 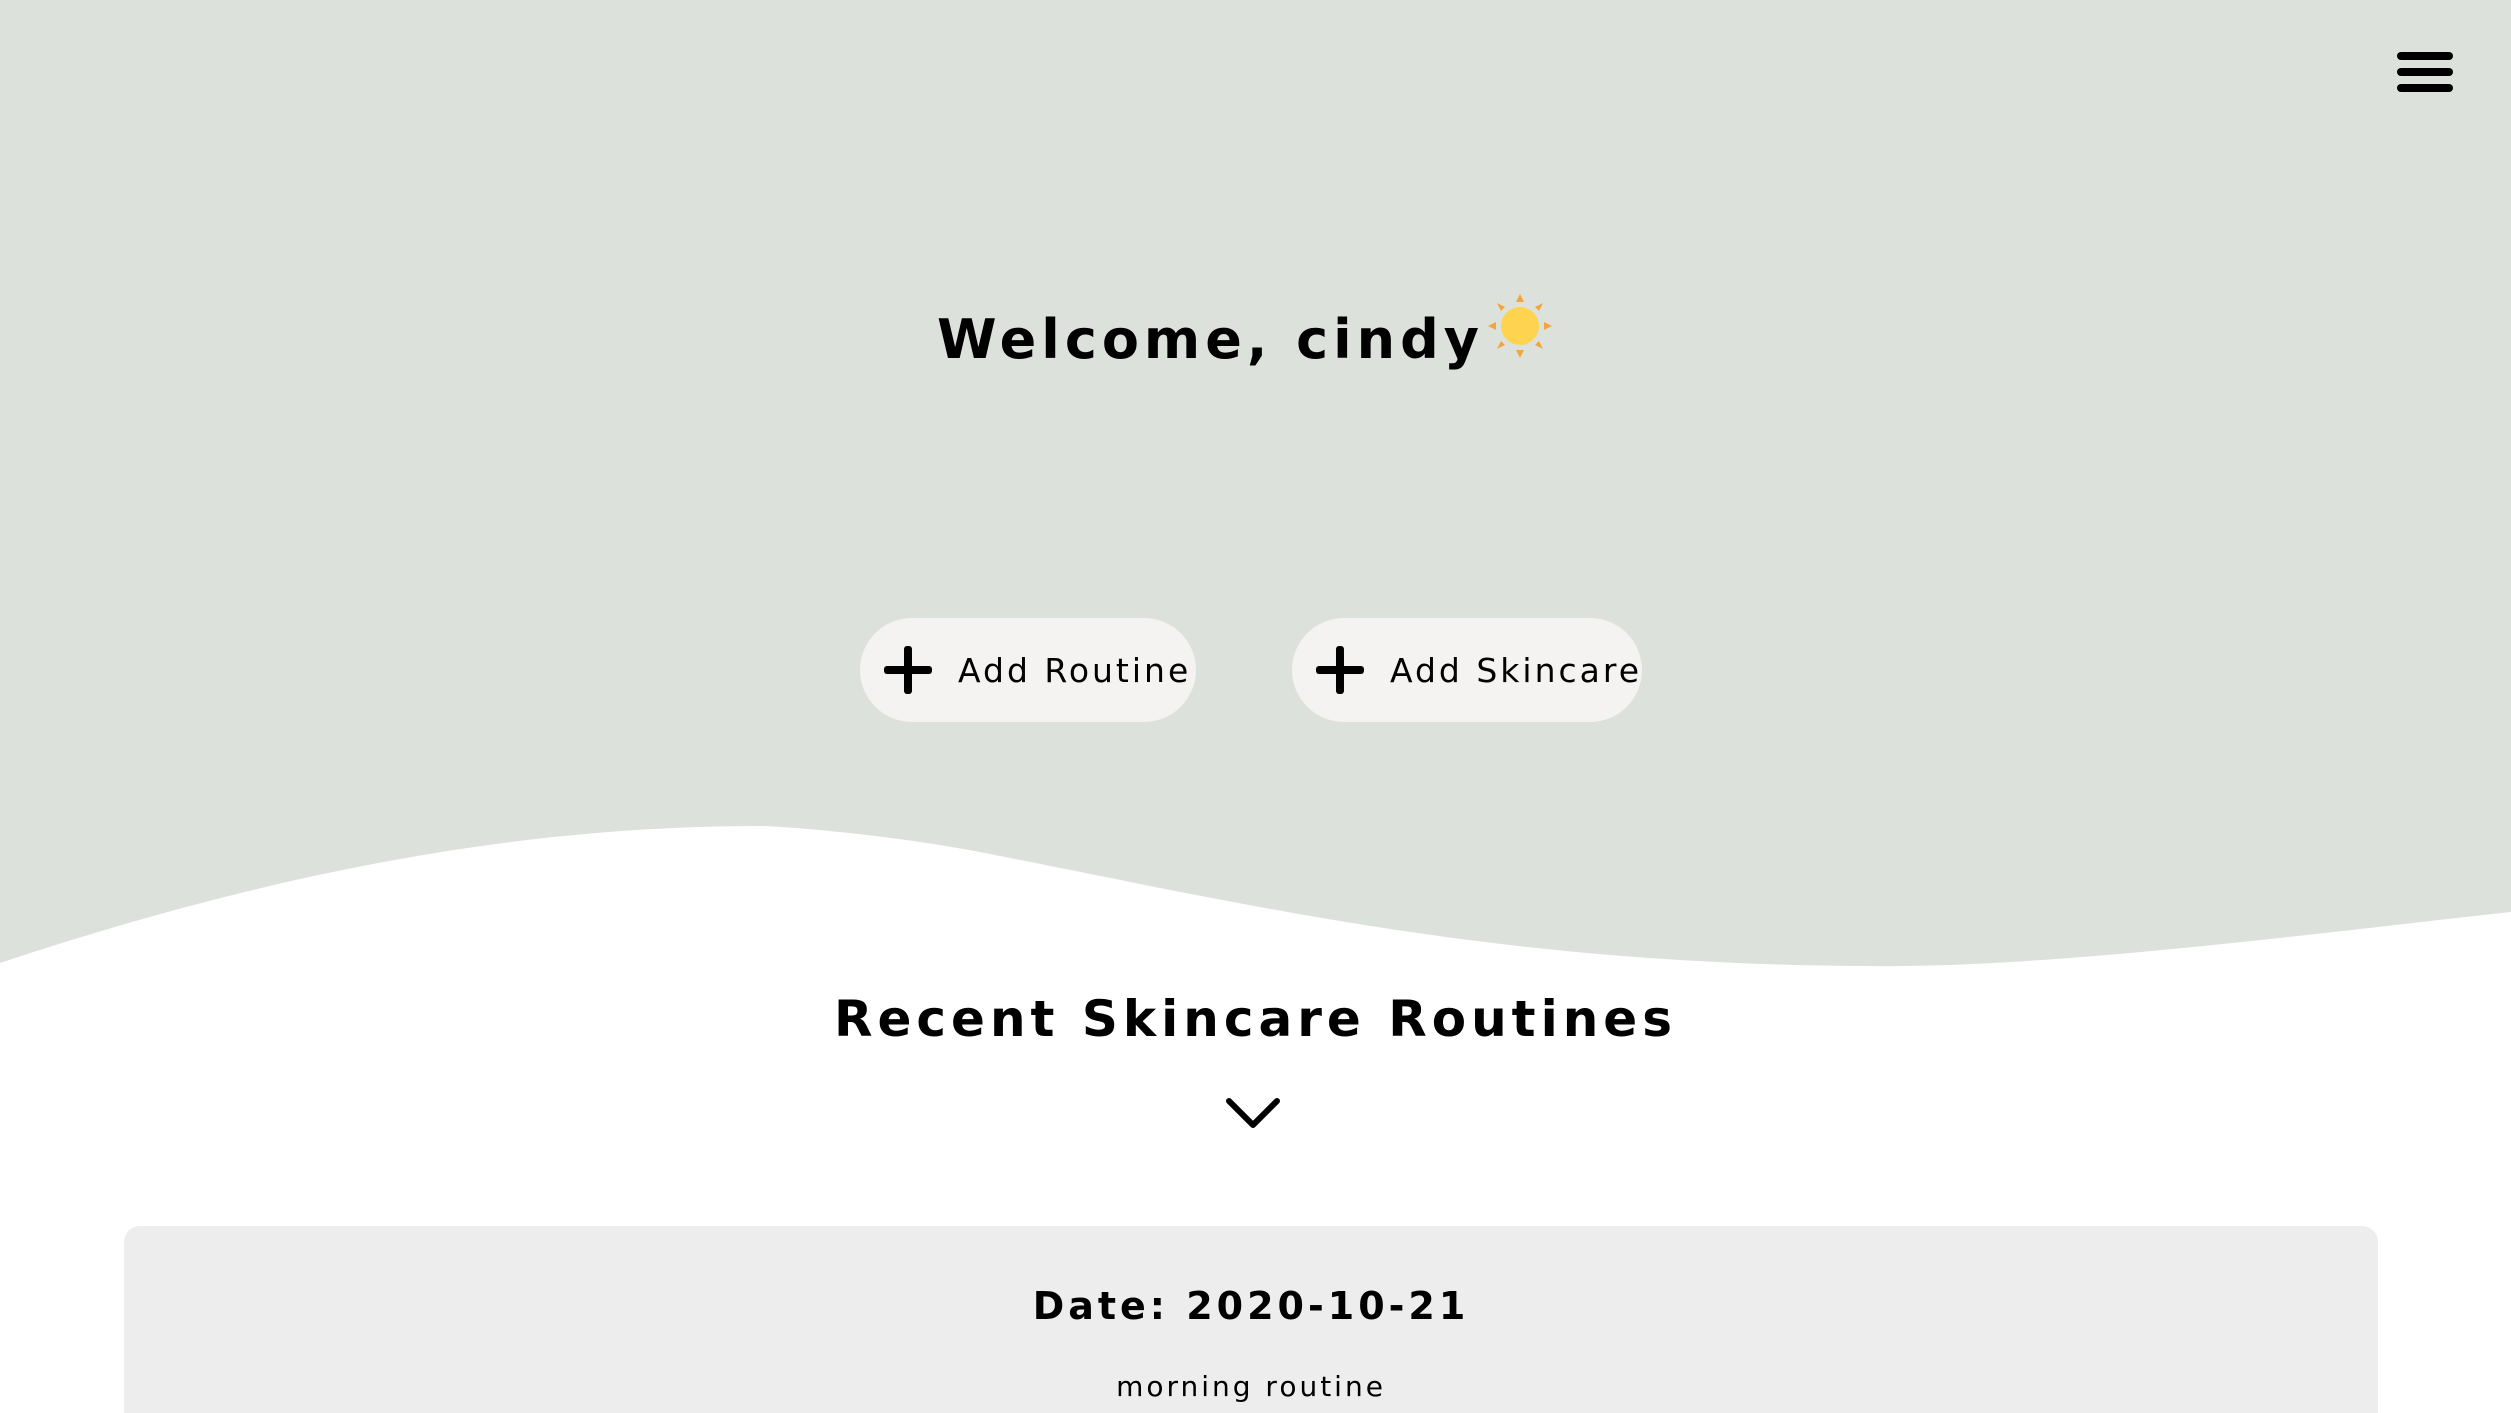 I want to click on sun-icon, so click(x=1519, y=326).